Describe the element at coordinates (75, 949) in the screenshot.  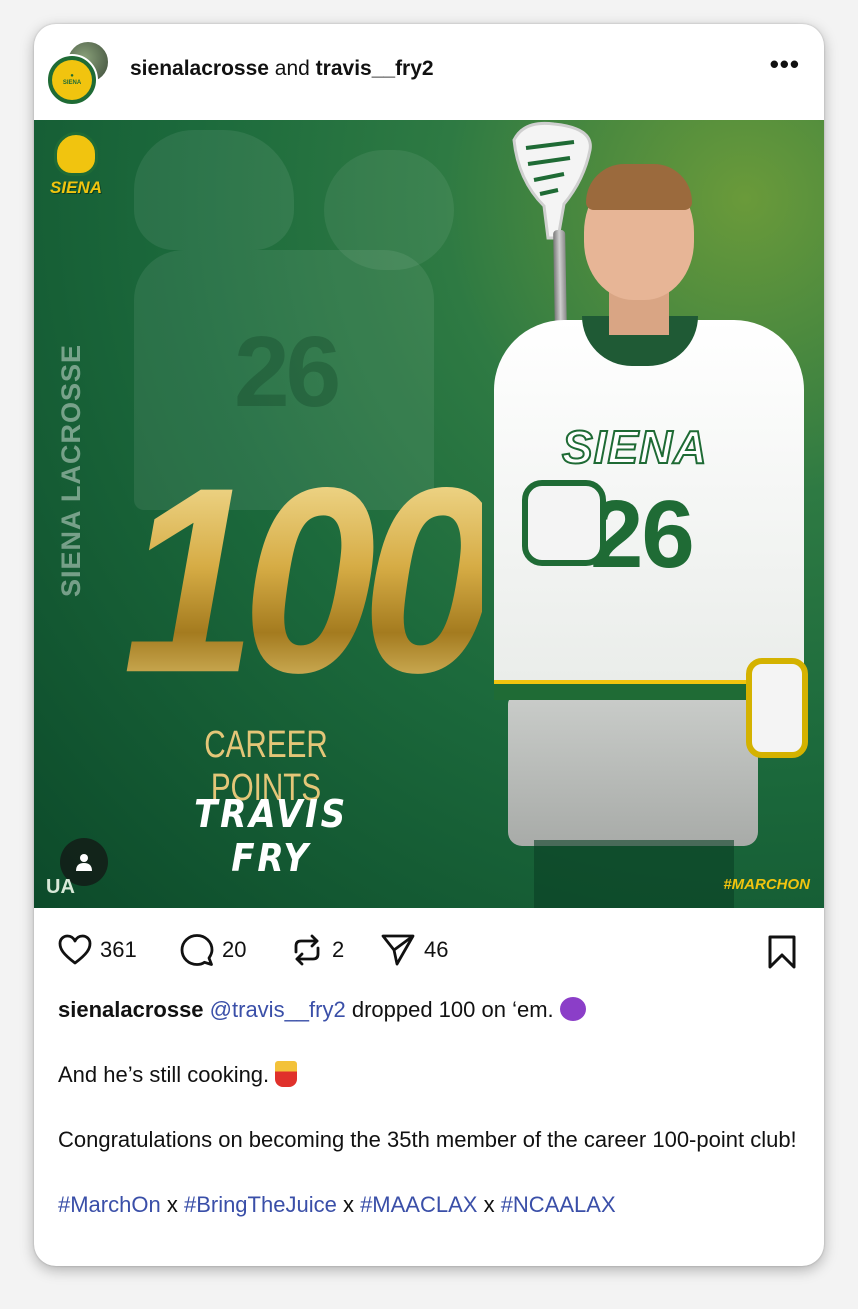
I see `heart-icon` at that location.